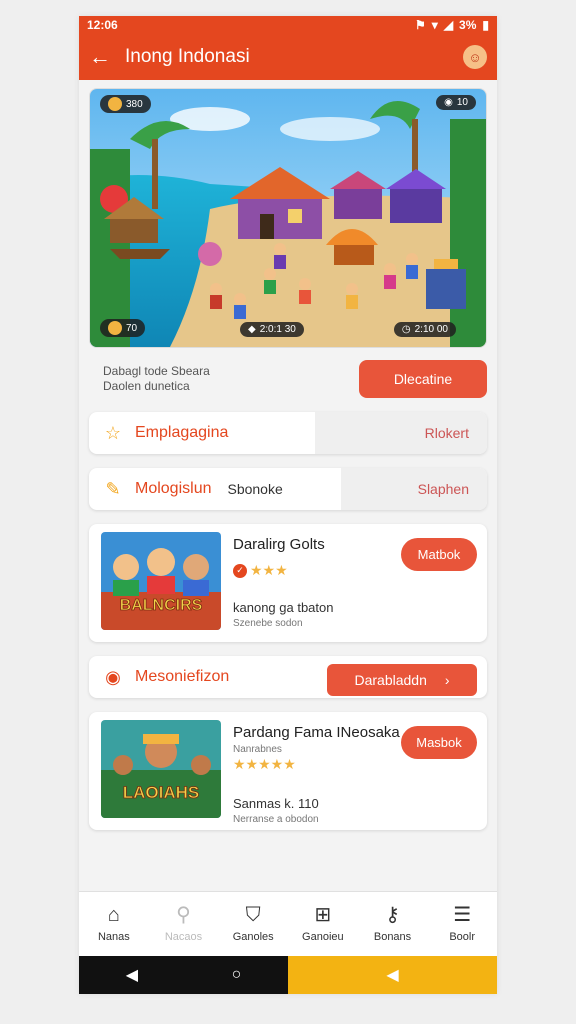  What do you see at coordinates (257, 749) in the screenshot?
I see `game-card-2-tag: Nanrabnes` at bounding box center [257, 749].